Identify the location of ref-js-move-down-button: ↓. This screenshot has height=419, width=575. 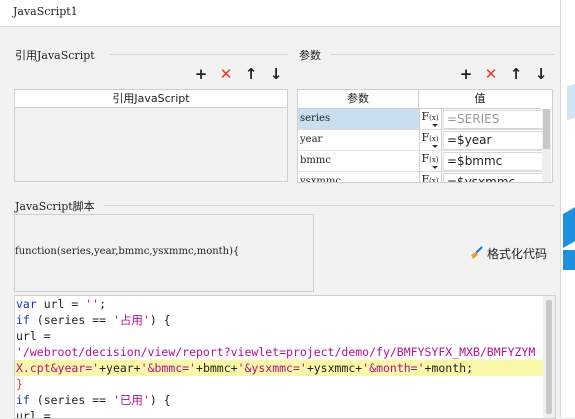
(276, 74).